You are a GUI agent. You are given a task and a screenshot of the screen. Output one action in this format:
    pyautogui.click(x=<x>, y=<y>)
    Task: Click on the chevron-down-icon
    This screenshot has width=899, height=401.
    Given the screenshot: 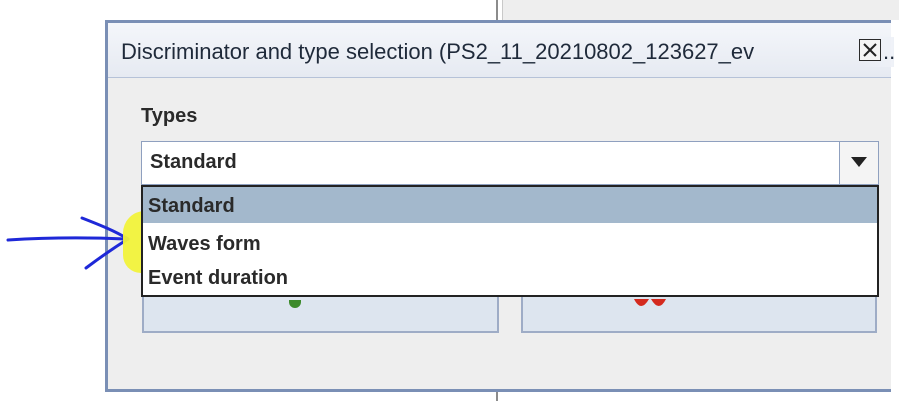 What is the action you would take?
    pyautogui.click(x=859, y=162)
    